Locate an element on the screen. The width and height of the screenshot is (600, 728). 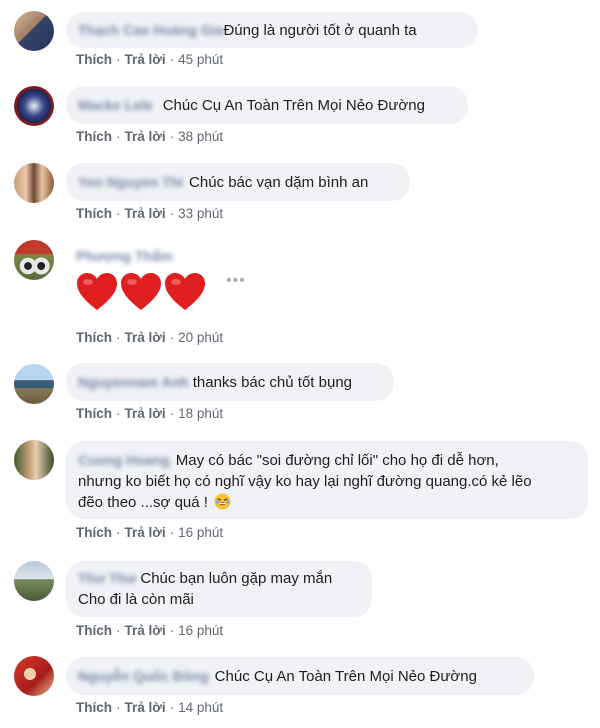
comment-text-line: Cho đi là còn mãi is located at coordinates (136, 599).